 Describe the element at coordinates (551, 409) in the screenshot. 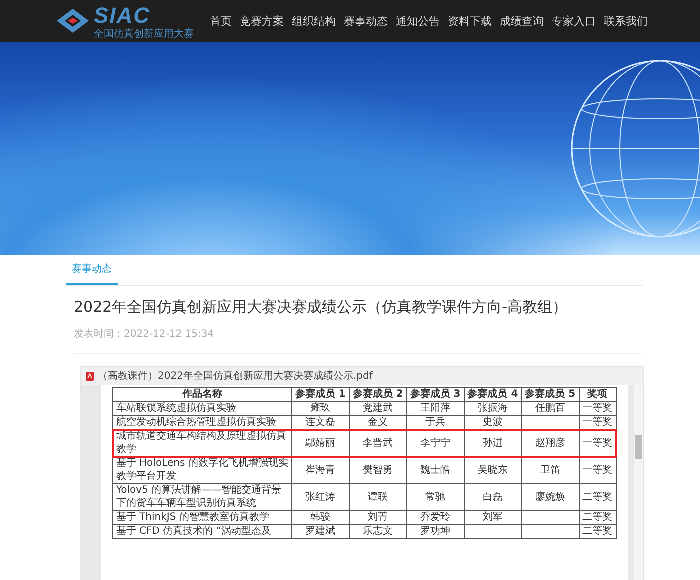

I see `table-cell: 任鹏百` at that location.